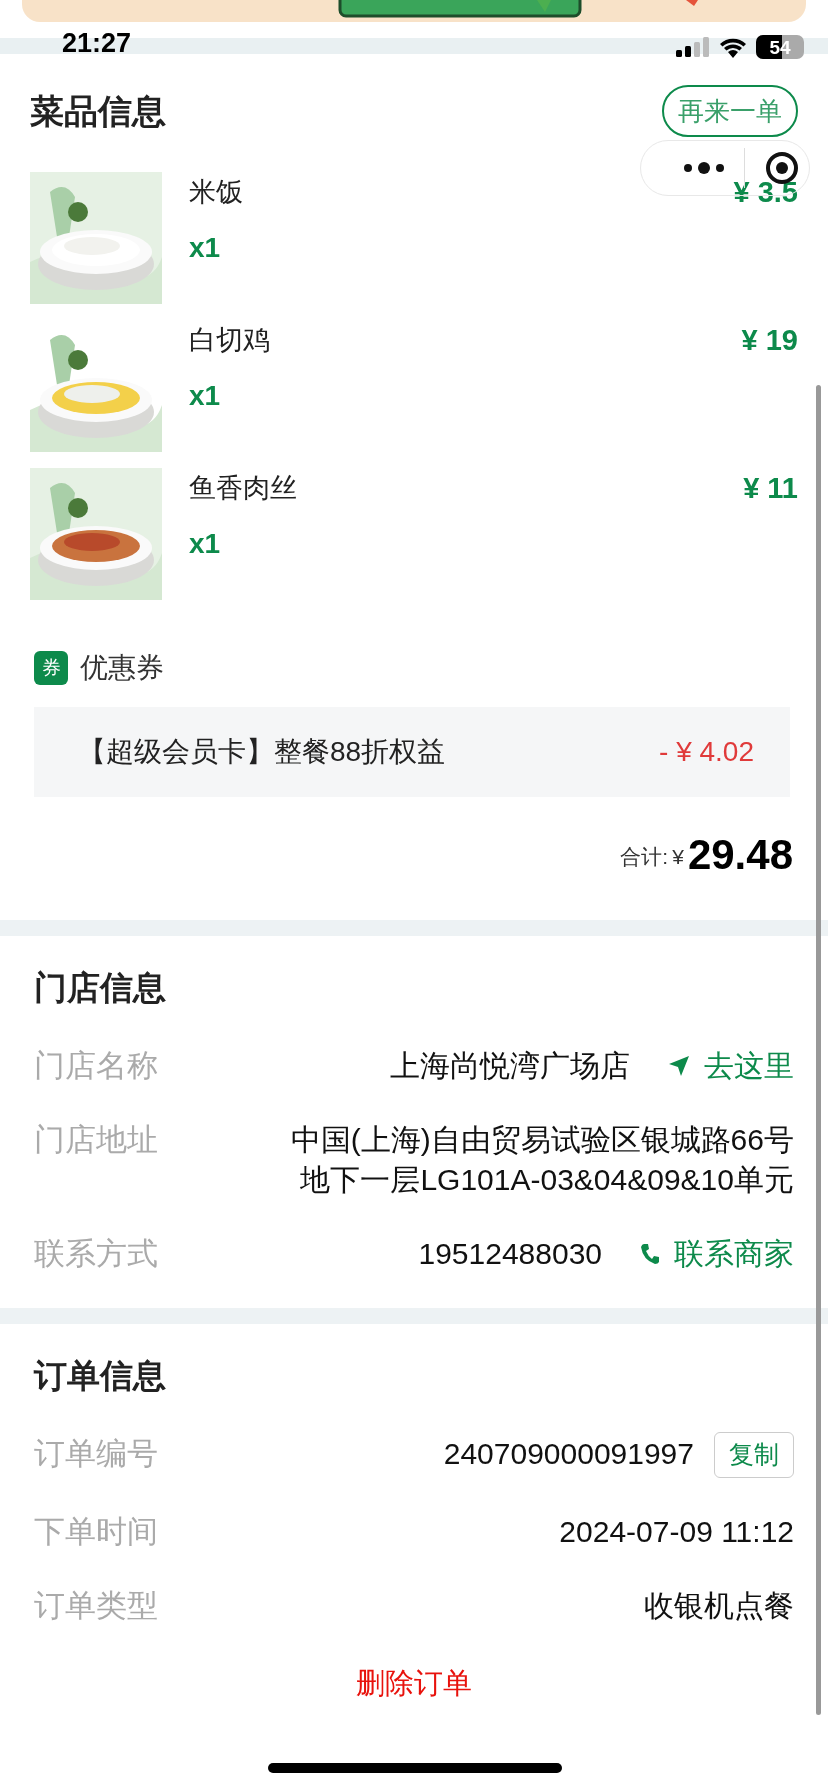 Image resolution: width=828 pixels, height=1792 pixels. Describe the element at coordinates (769, 340) in the screenshot. I see `dish-price: ¥ 19` at that location.